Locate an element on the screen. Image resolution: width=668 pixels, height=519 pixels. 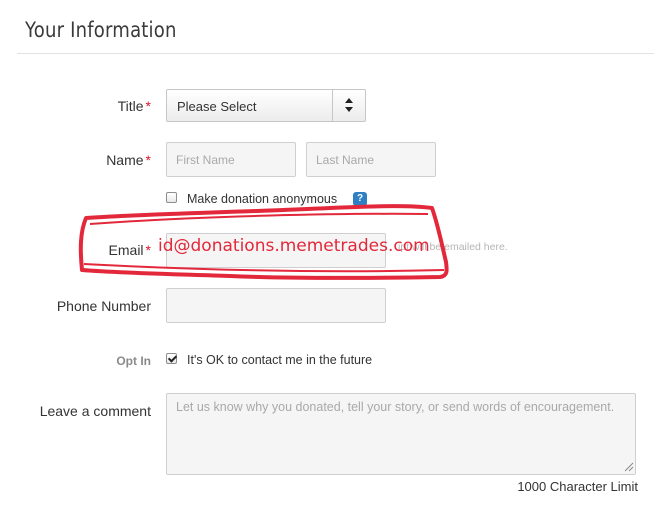
name-label-text: Name is located at coordinates (125, 160).